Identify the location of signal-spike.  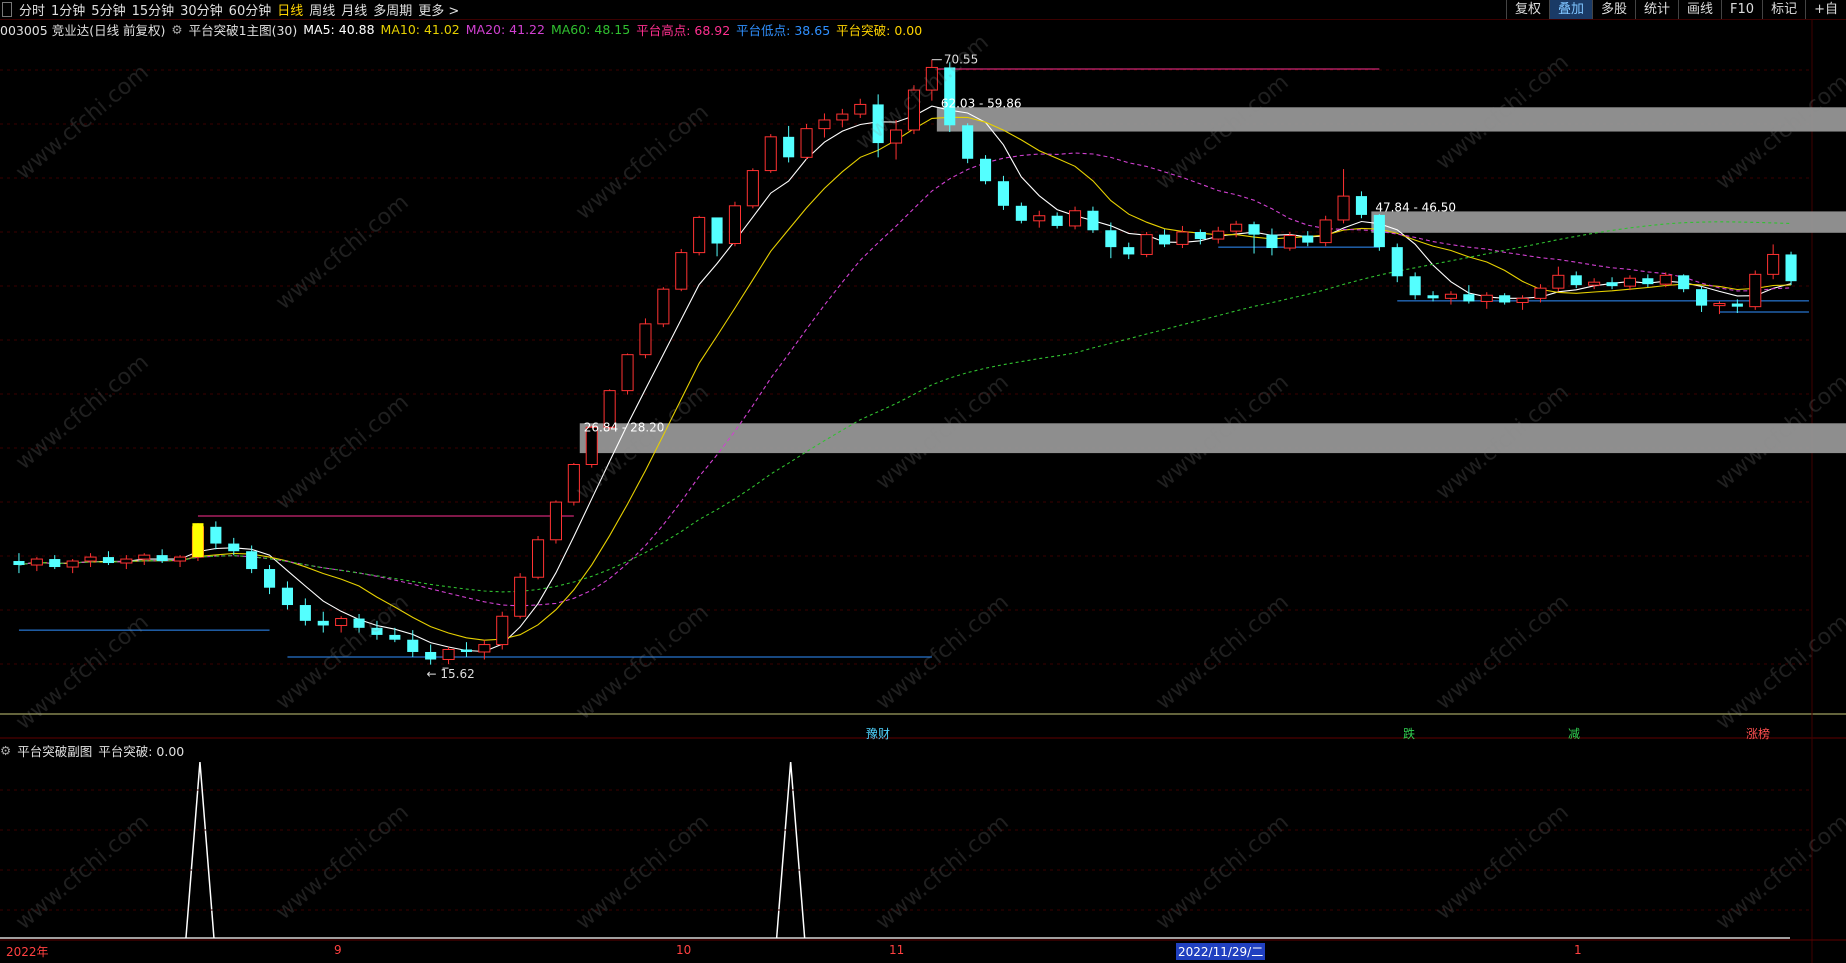
(200, 850).